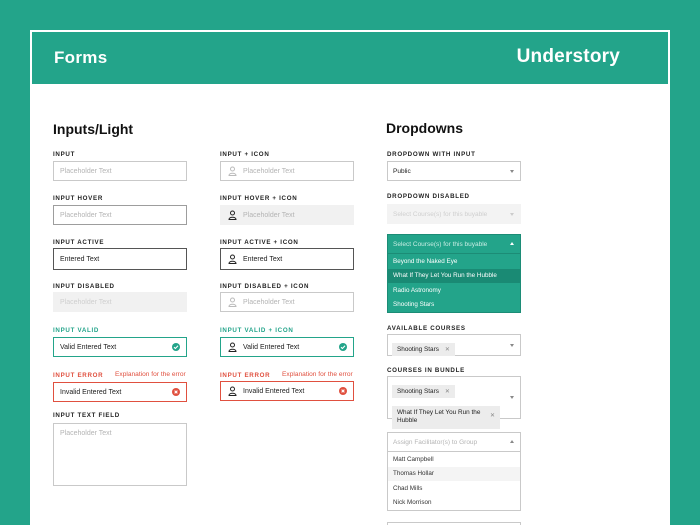  What do you see at coordinates (81, 57) in the screenshot?
I see `page-title: Forms` at bounding box center [81, 57].